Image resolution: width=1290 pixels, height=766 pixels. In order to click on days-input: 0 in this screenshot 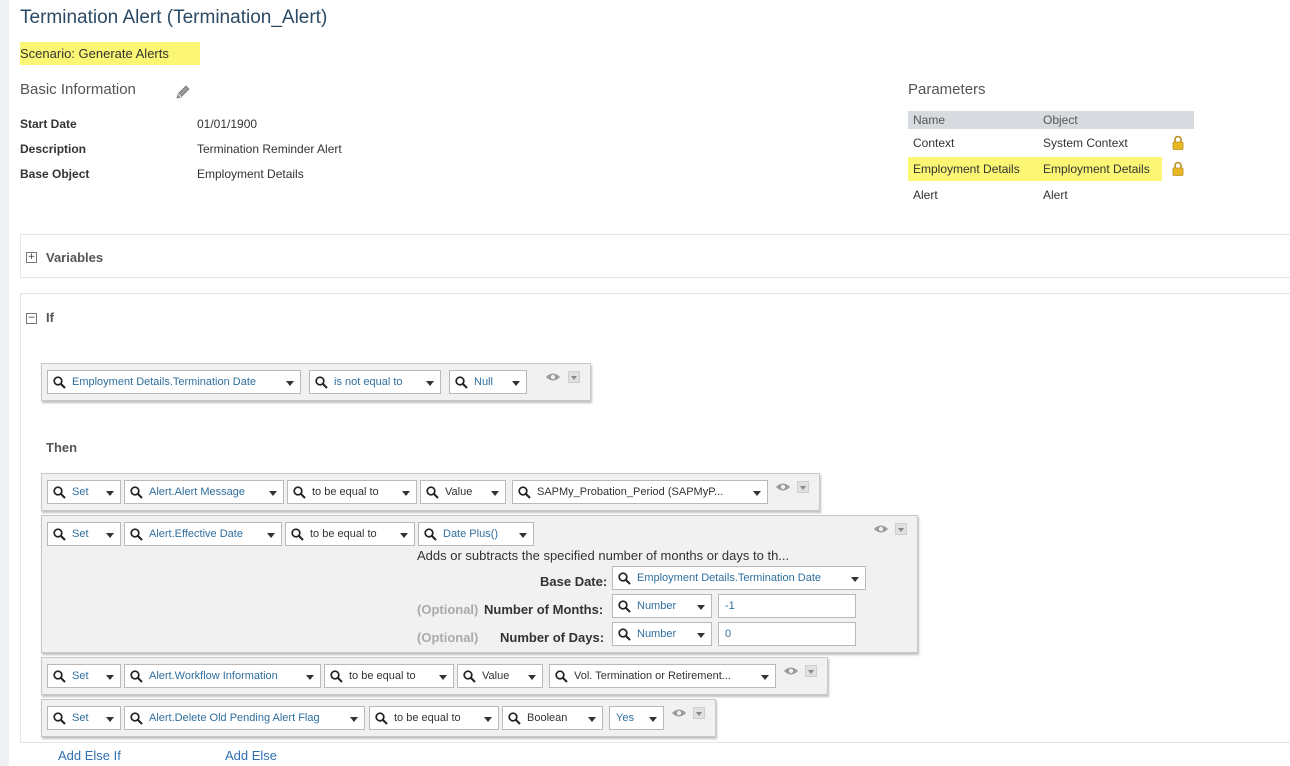, I will do `click(787, 634)`.